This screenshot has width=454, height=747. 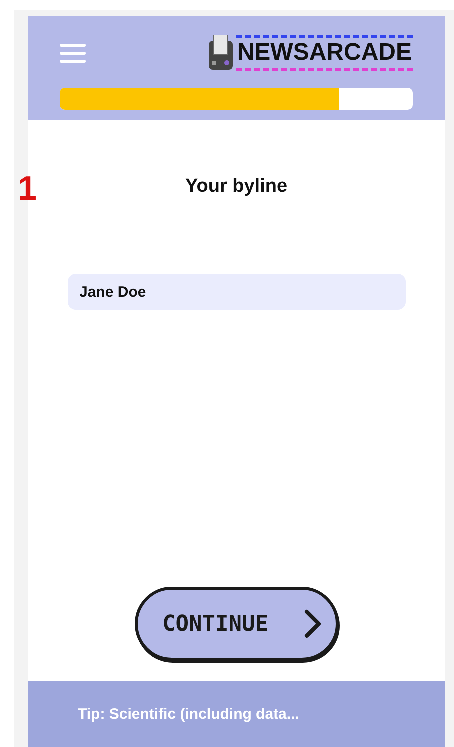 What do you see at coordinates (236, 624) in the screenshot?
I see `continue-button: CONTINUE` at bounding box center [236, 624].